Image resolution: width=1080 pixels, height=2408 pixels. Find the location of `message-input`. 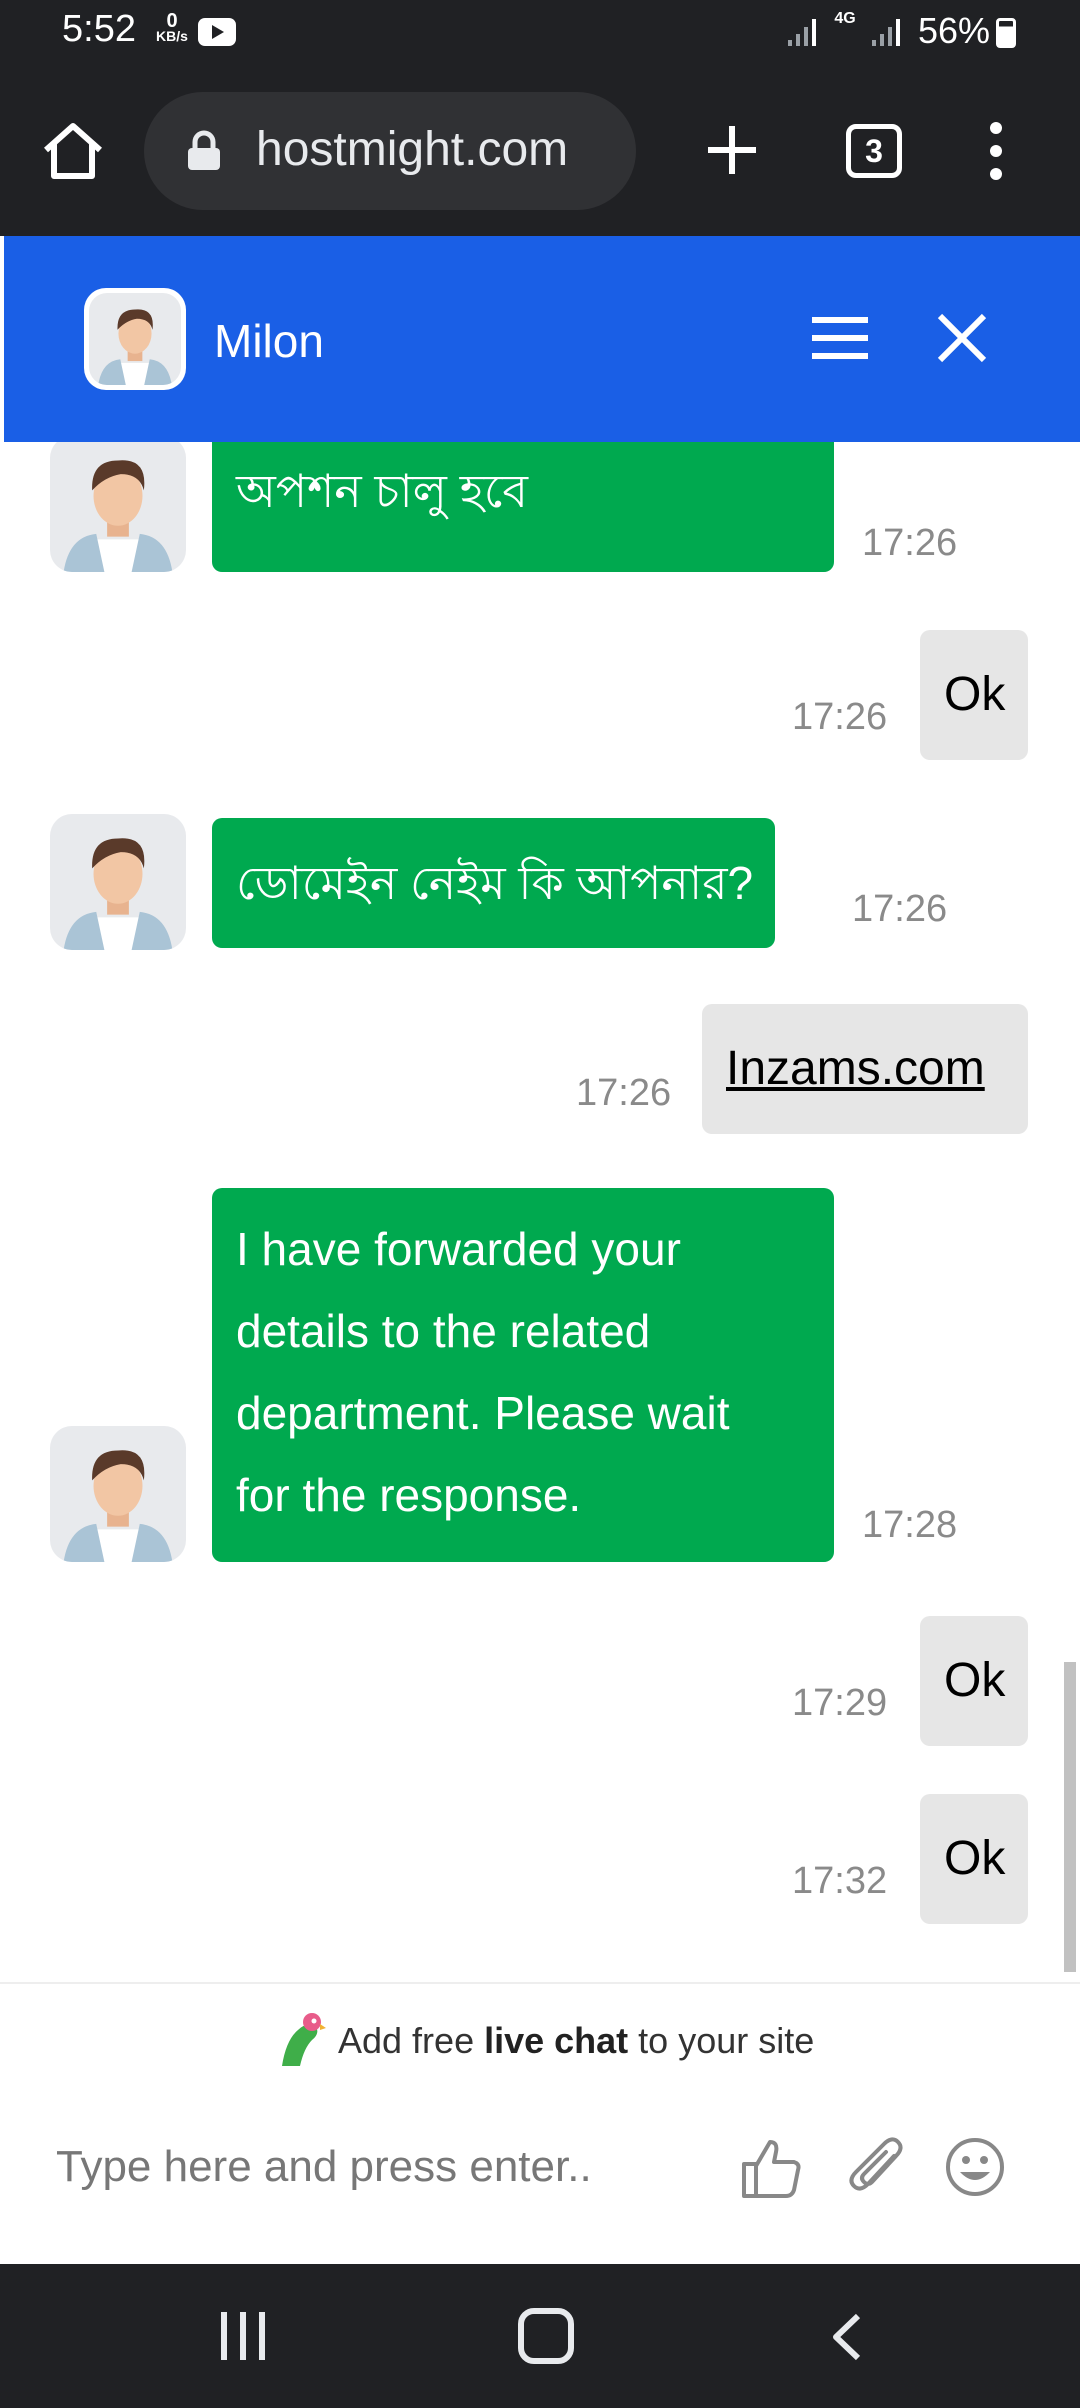

message-input is located at coordinates (376, 2167).